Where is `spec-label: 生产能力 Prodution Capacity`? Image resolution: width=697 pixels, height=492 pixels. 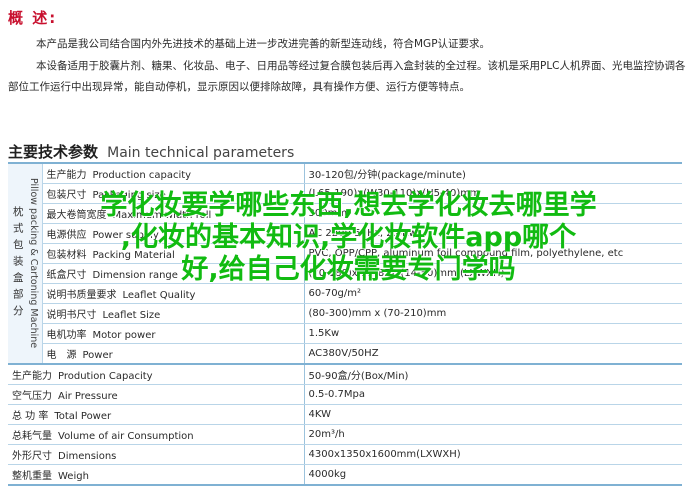 spec-label: 生产能力 Prodution Capacity is located at coordinates (156, 374).